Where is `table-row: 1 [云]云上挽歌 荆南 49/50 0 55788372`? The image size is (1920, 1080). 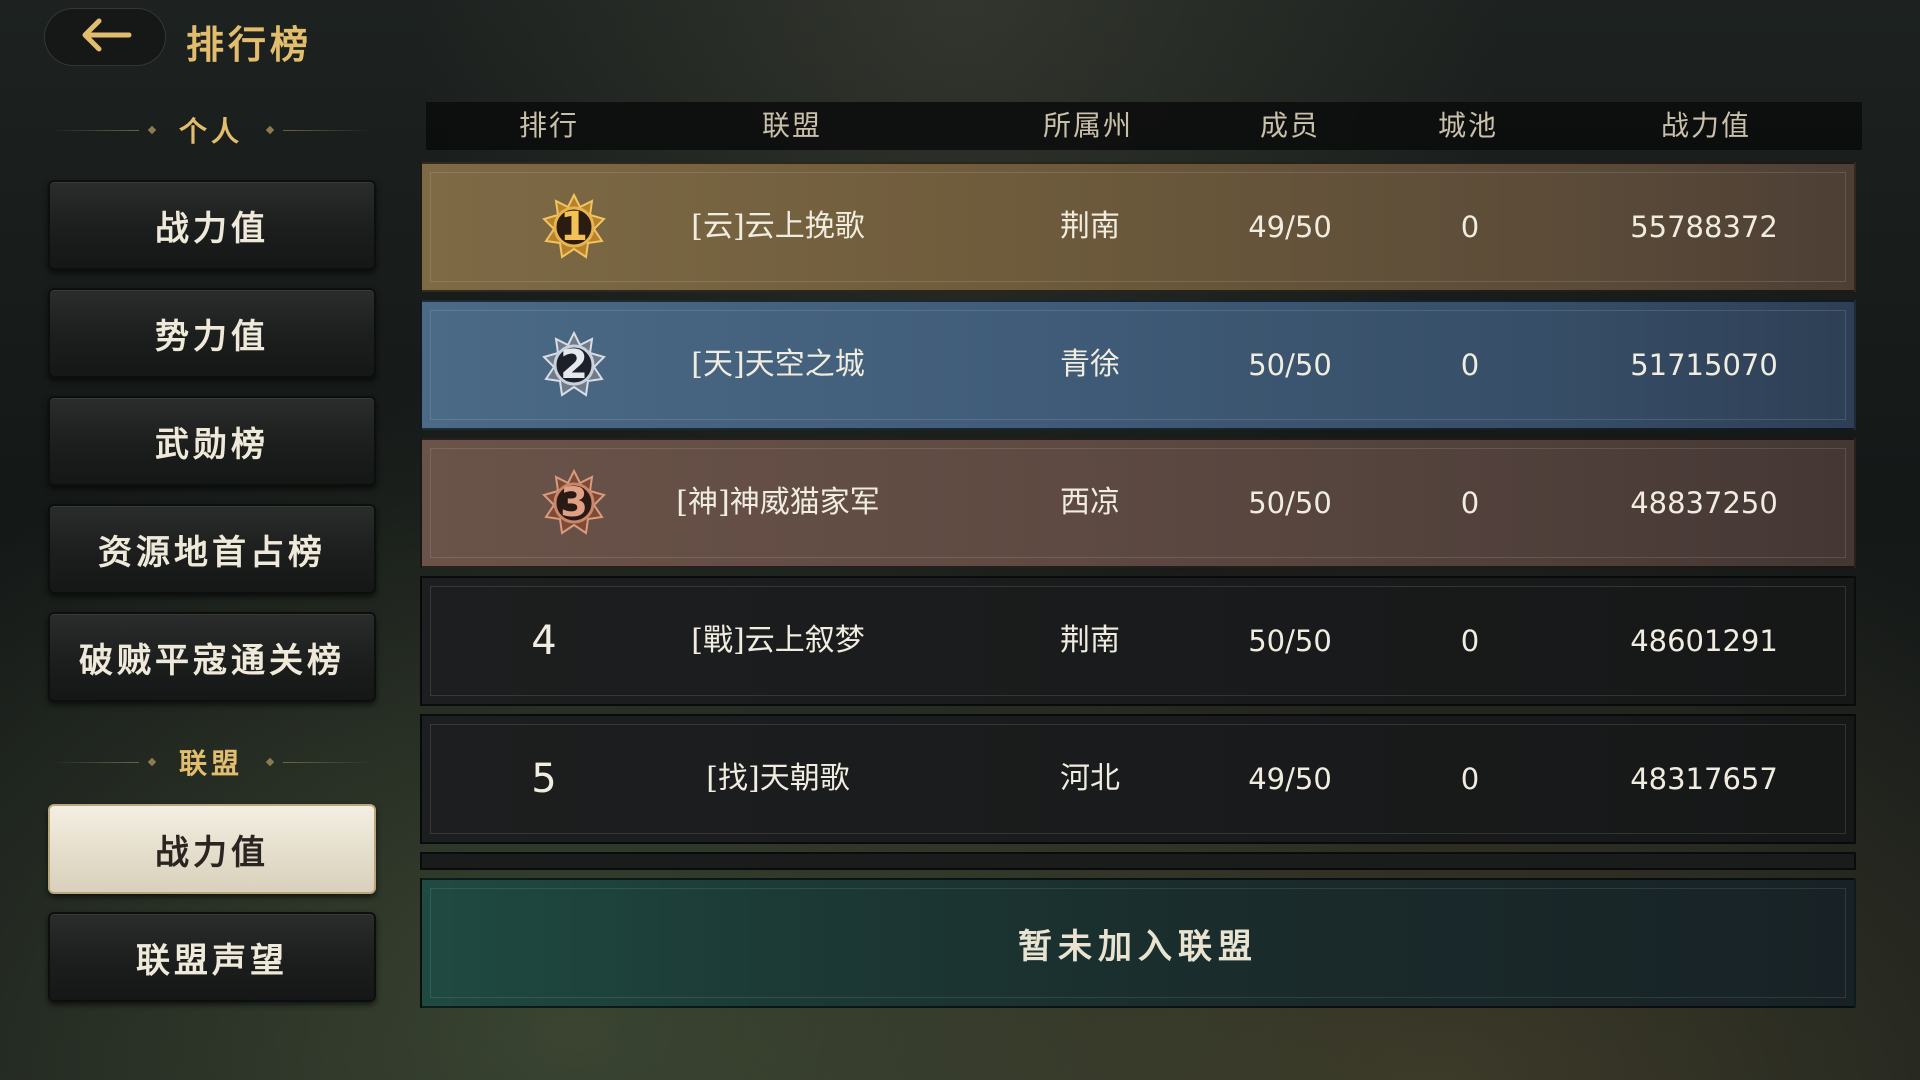
table-row: 1 [云]云上挽歌 荆南 49/50 0 55788372 is located at coordinates (1138, 227).